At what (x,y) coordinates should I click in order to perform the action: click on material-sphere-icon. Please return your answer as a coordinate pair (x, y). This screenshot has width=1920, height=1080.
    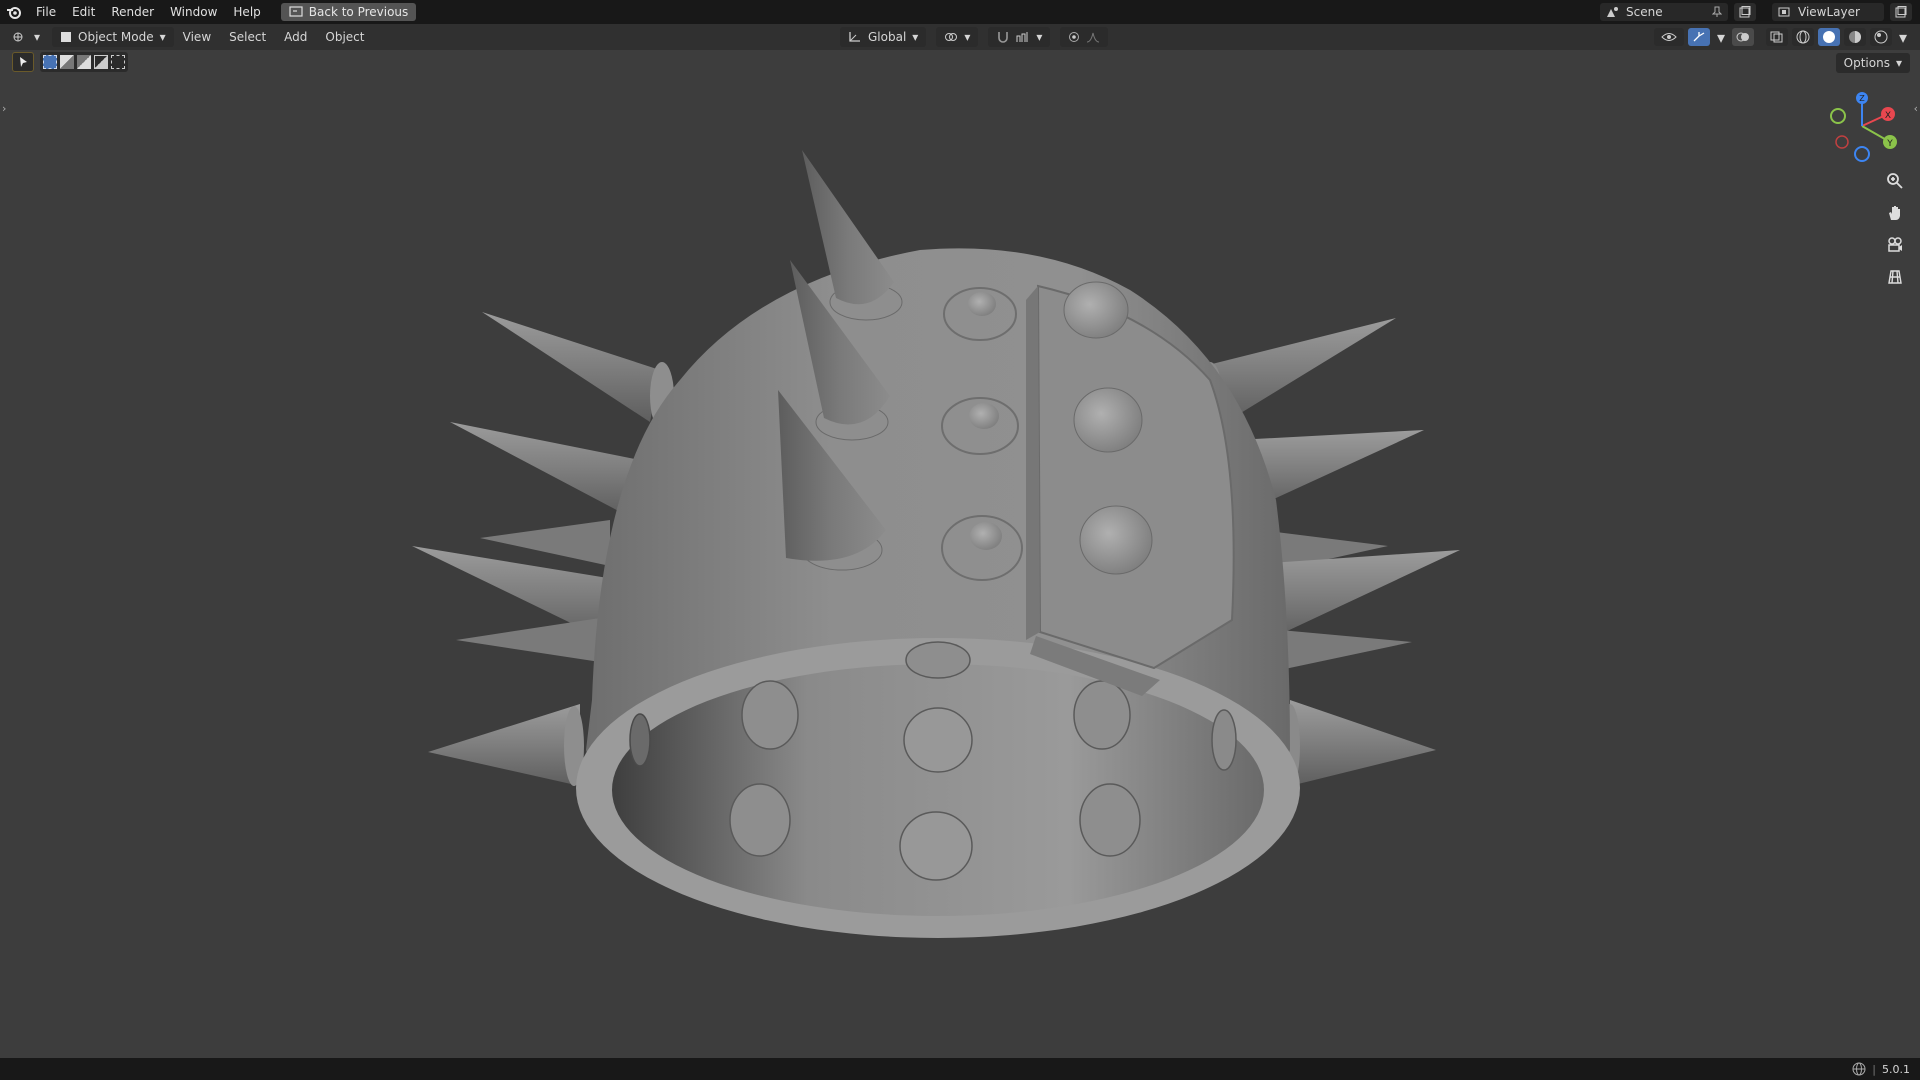
    Looking at the image, I should click on (1855, 37).